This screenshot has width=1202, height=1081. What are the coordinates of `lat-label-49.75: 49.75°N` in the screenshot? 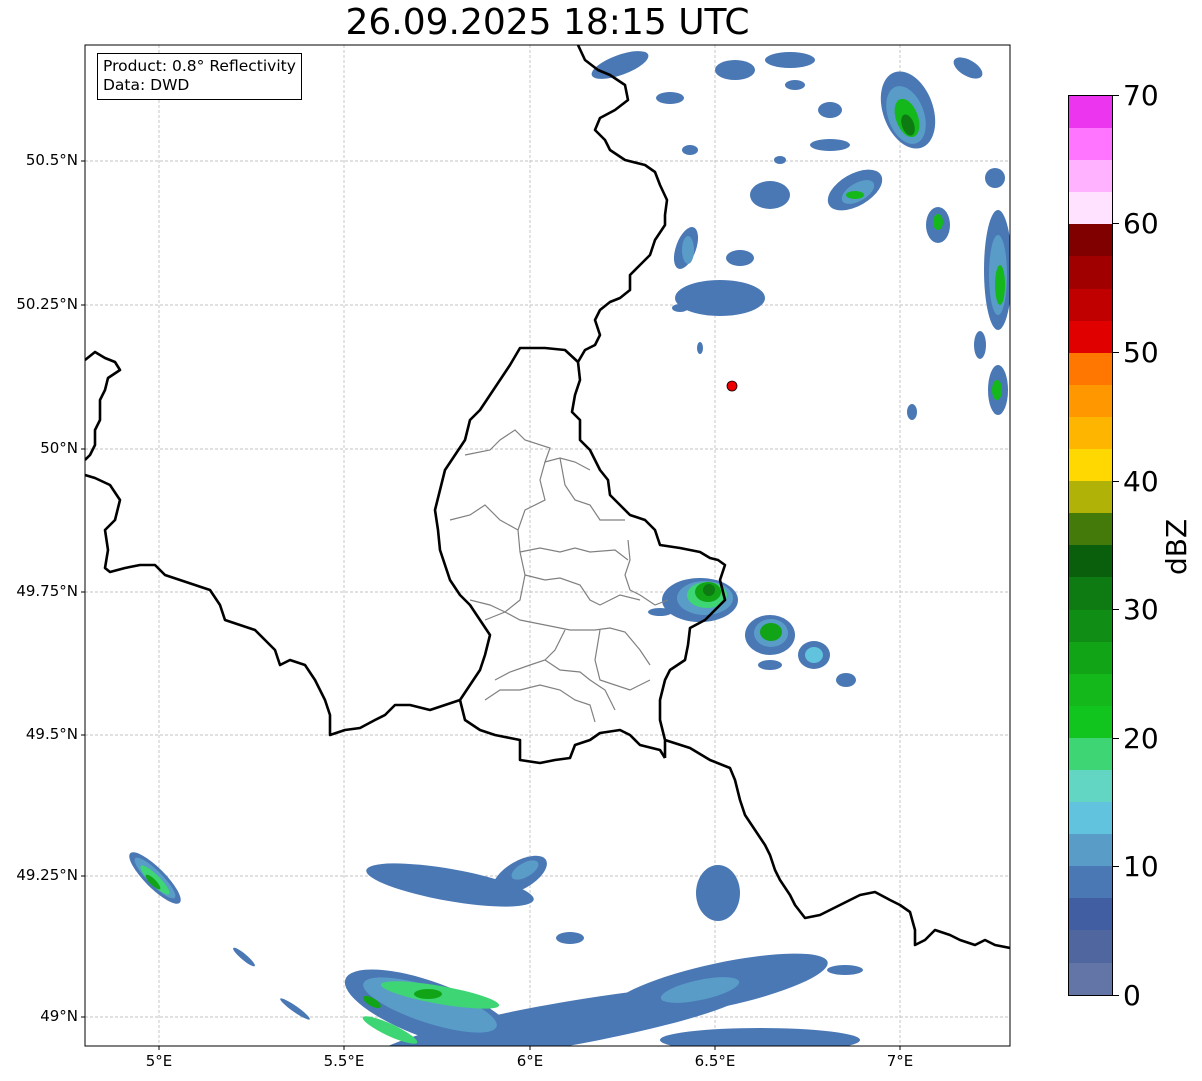 It's located at (47, 591).